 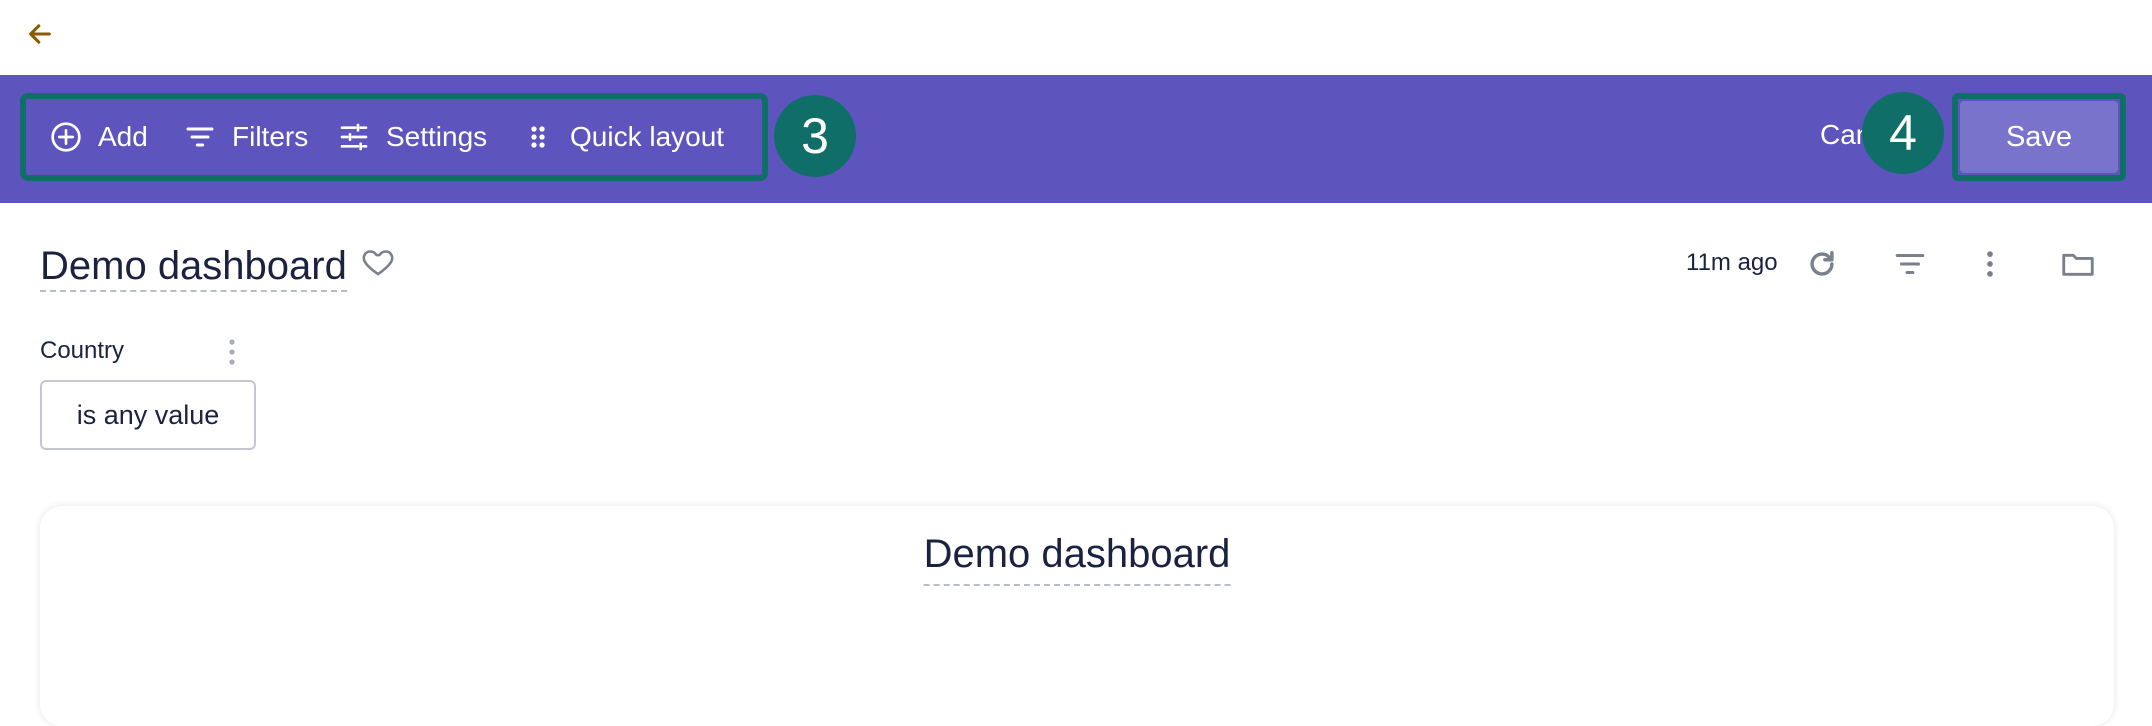 I want to click on toolbar-actions-highlight: Add Filters Settings Quick layout, so click(x=394, y=137).